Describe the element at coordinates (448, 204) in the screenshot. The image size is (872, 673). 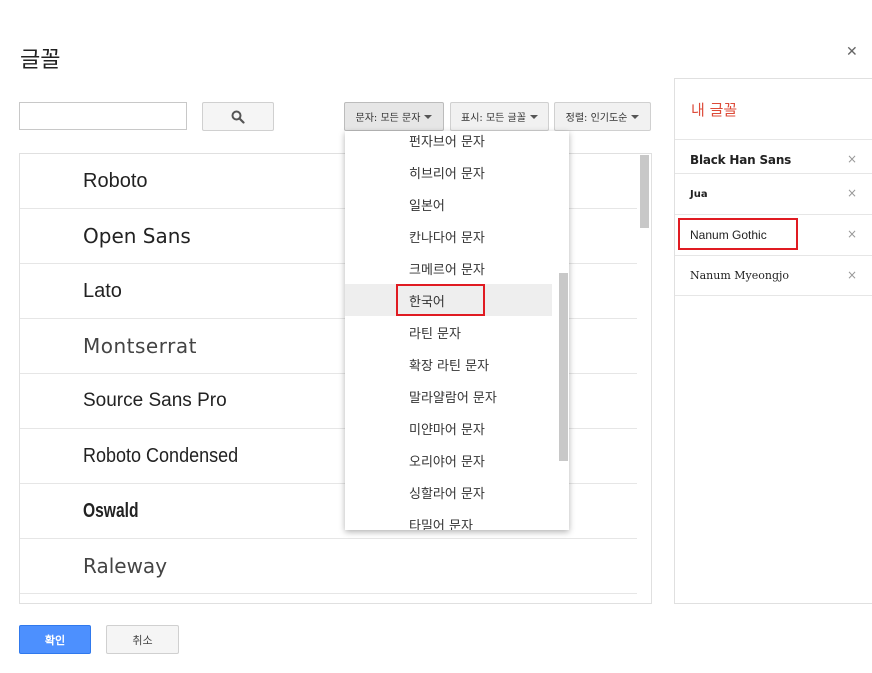
I see `menu-item: 일본어` at that location.